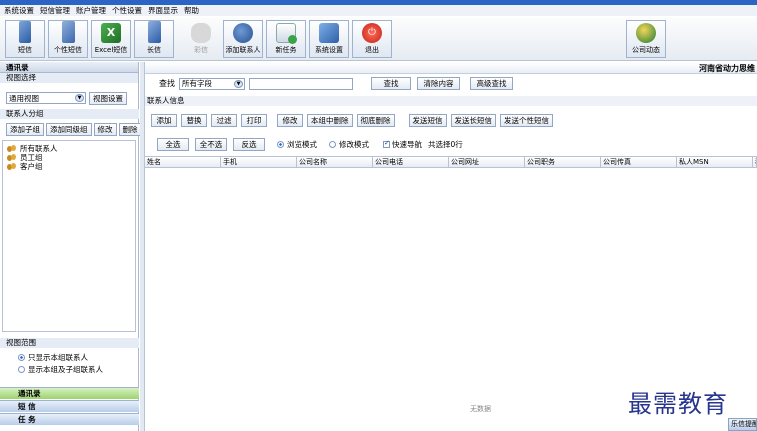  I want to click on print-button: 打印, so click(254, 120).